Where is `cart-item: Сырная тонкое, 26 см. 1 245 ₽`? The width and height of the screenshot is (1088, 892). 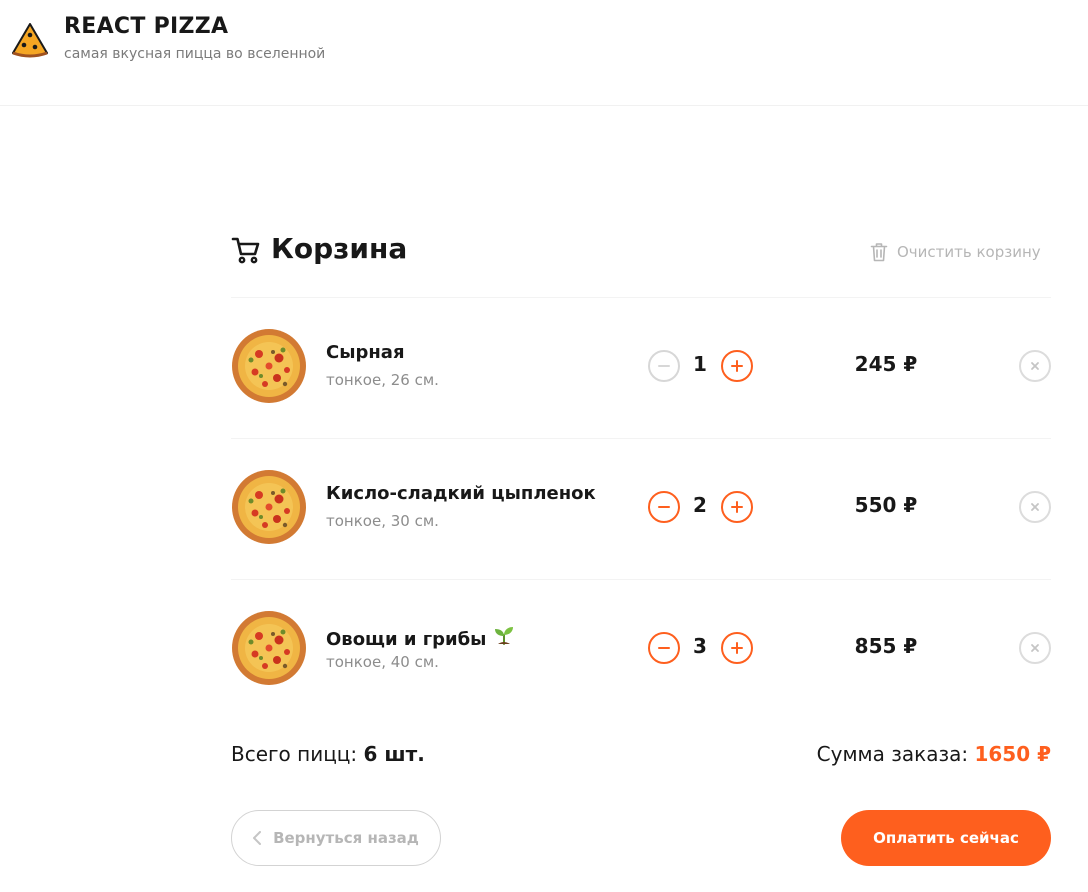 cart-item: Сырная тонкое, 26 см. 1 245 ₽ is located at coordinates (641, 383).